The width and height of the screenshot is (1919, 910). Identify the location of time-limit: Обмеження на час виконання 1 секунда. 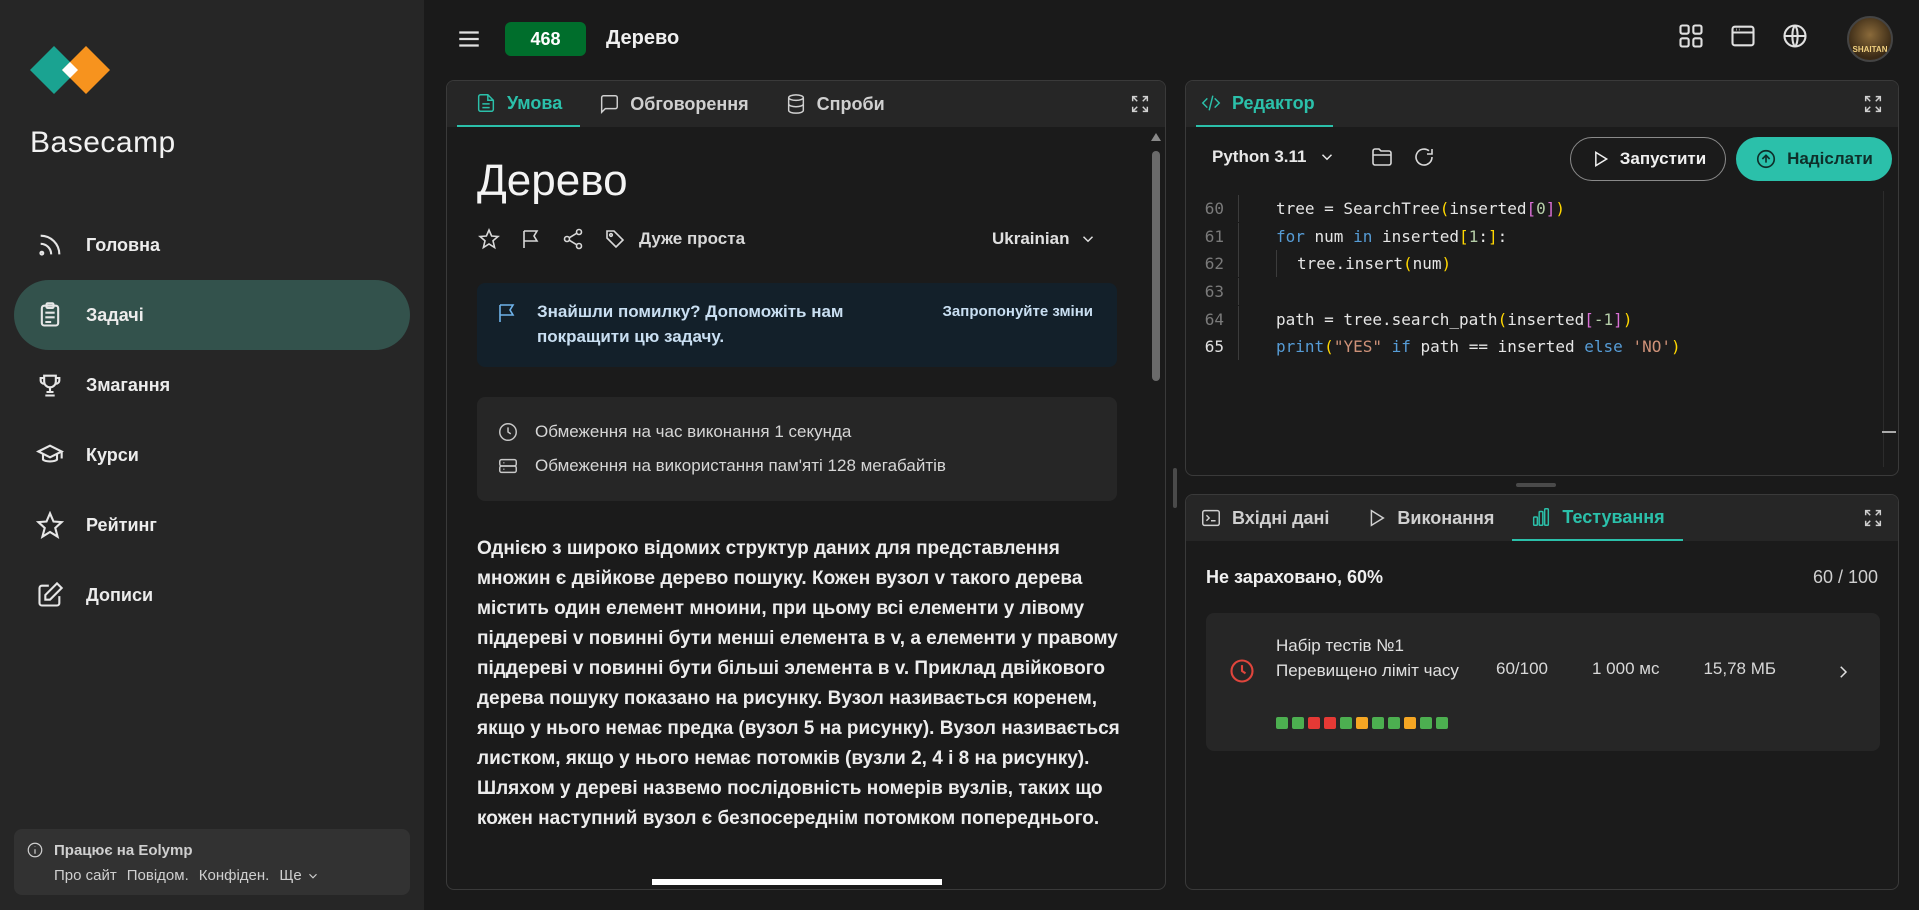
(797, 432).